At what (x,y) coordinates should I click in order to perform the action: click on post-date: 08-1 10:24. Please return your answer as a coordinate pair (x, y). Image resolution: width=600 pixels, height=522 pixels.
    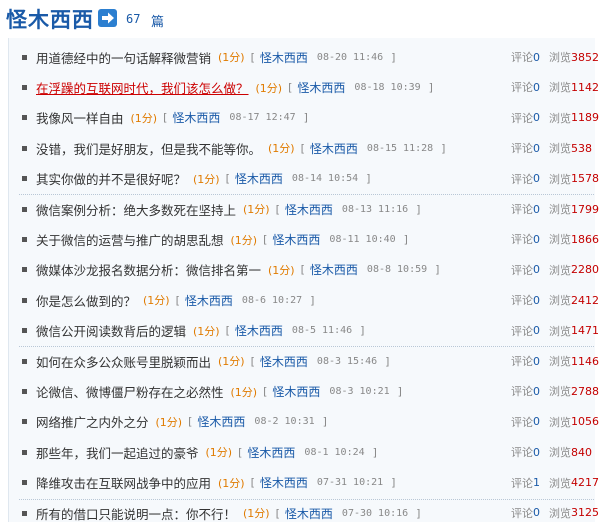
    Looking at the image, I should click on (334, 452).